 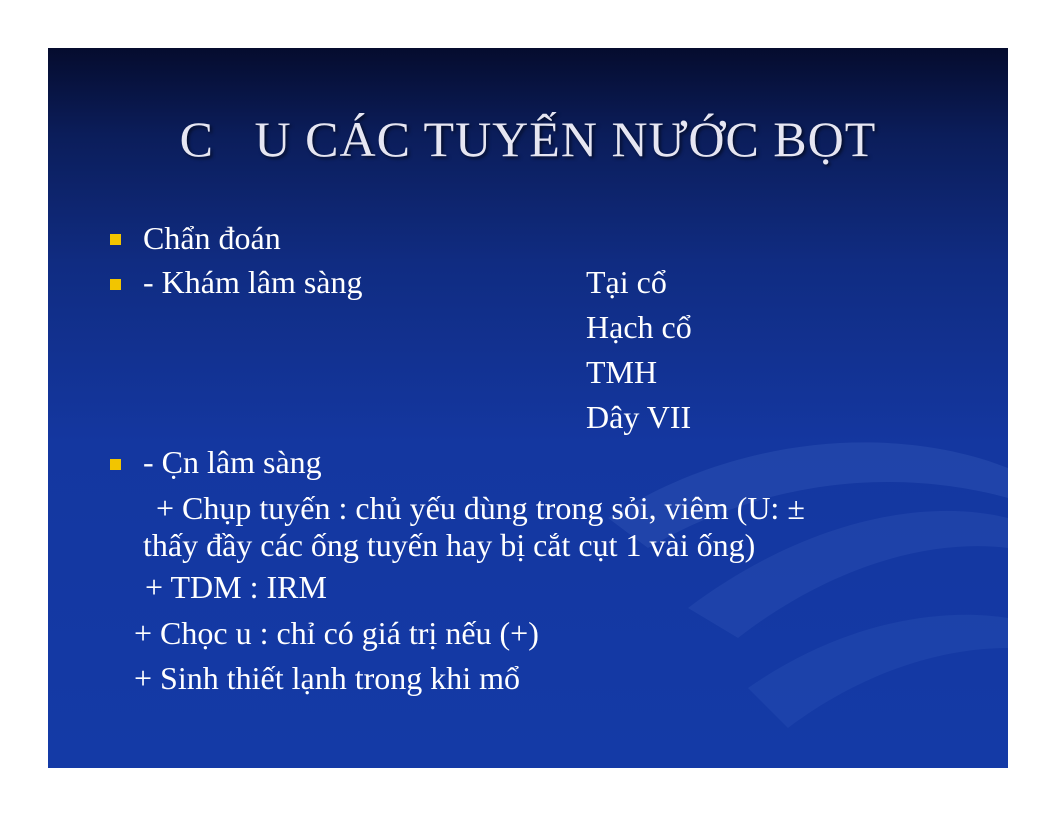 I want to click on clinical-item: Hạch cổ, so click(x=639, y=327).